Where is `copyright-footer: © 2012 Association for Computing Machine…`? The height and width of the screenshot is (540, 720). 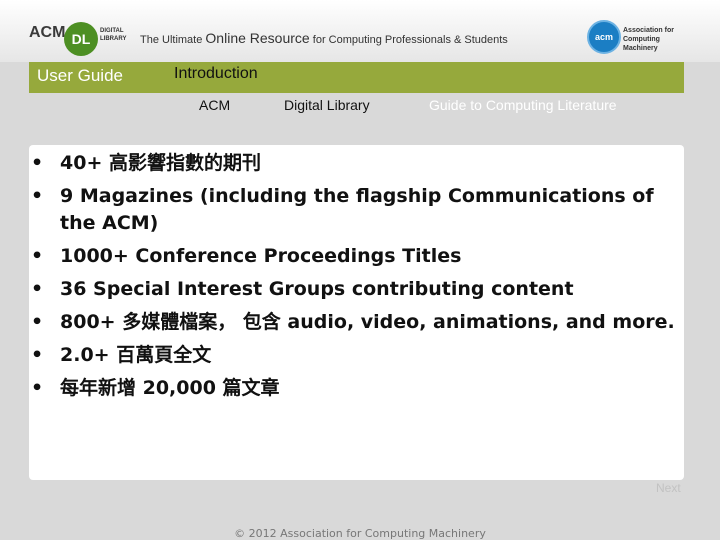
copyright-footer: © 2012 Association for Computing Machine… is located at coordinates (360, 533).